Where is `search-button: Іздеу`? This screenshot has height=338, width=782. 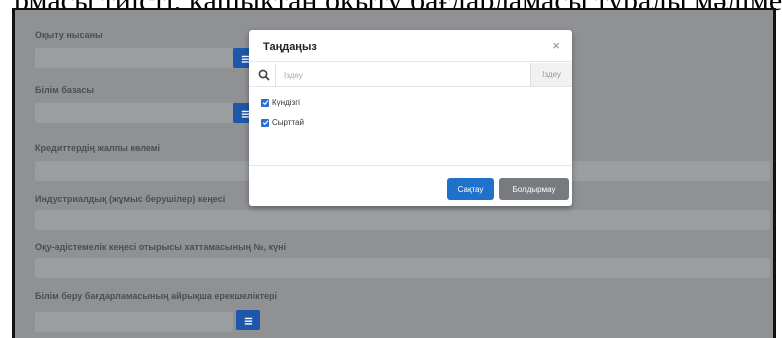 search-button: Іздеу is located at coordinates (551, 74).